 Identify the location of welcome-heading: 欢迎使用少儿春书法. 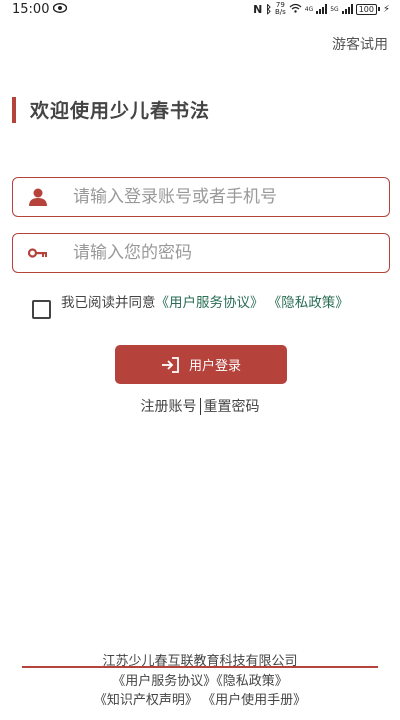
(111, 109).